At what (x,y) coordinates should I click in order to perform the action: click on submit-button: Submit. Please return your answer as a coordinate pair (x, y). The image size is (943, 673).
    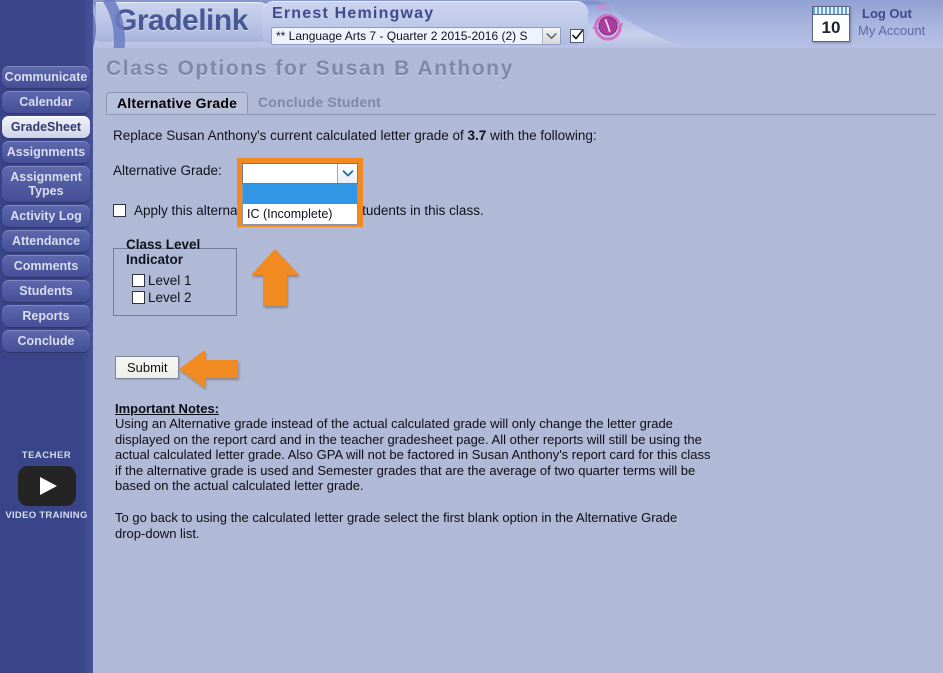
    Looking at the image, I should click on (147, 367).